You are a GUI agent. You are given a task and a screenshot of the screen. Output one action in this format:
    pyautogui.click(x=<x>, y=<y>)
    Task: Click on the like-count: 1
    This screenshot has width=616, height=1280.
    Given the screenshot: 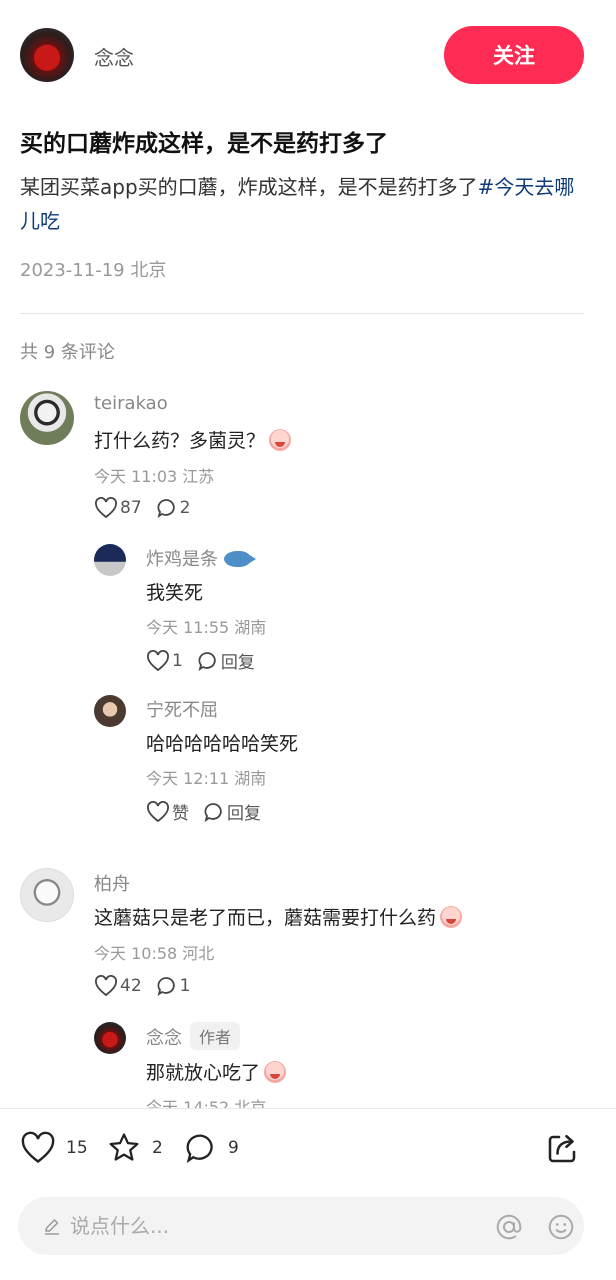 What is the action you would take?
    pyautogui.click(x=177, y=660)
    